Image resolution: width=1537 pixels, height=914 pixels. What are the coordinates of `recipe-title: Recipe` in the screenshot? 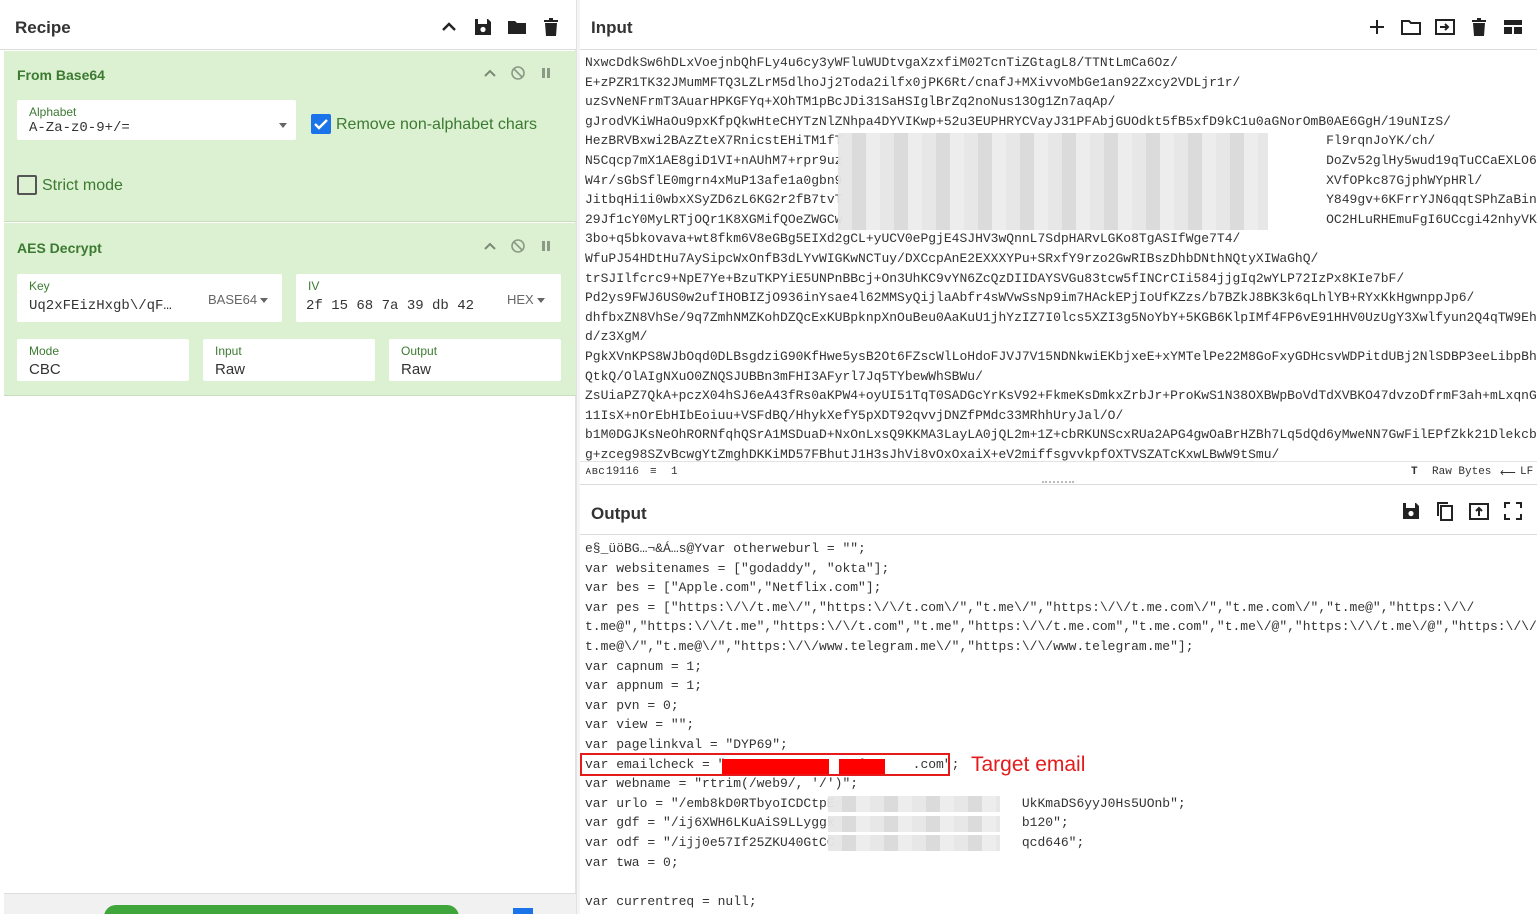 It's located at (43, 27).